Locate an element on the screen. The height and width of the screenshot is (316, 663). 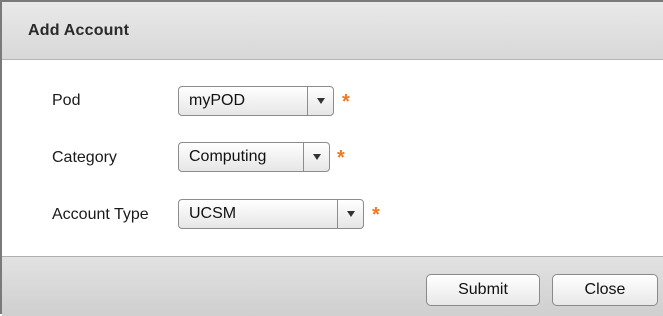
category-label: Category is located at coordinates (84, 157).